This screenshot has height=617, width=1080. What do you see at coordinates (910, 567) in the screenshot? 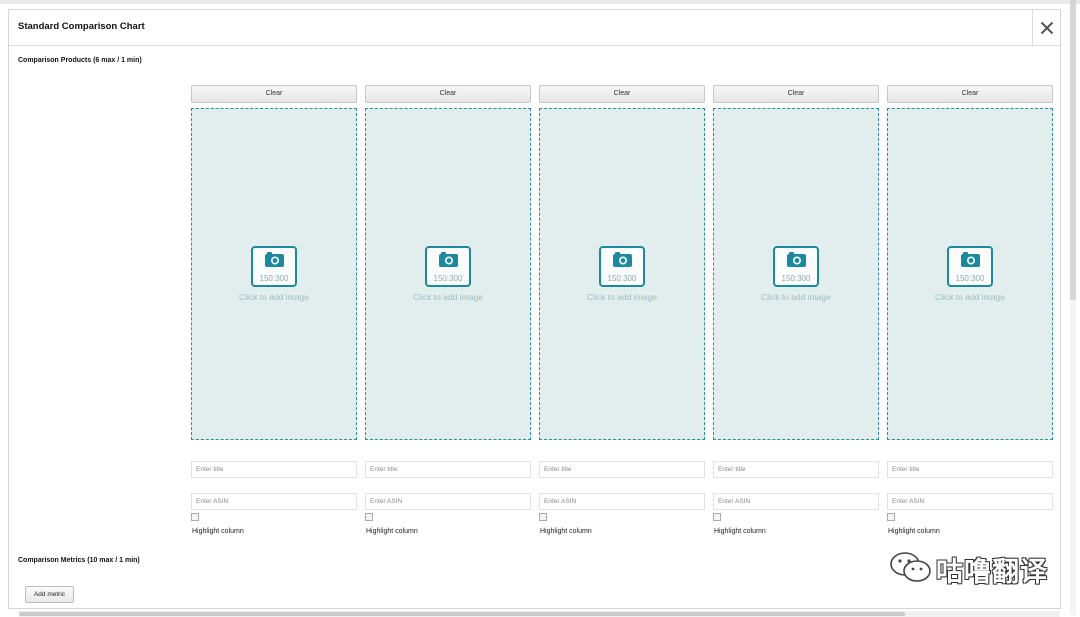
I see `wechat-icon` at bounding box center [910, 567].